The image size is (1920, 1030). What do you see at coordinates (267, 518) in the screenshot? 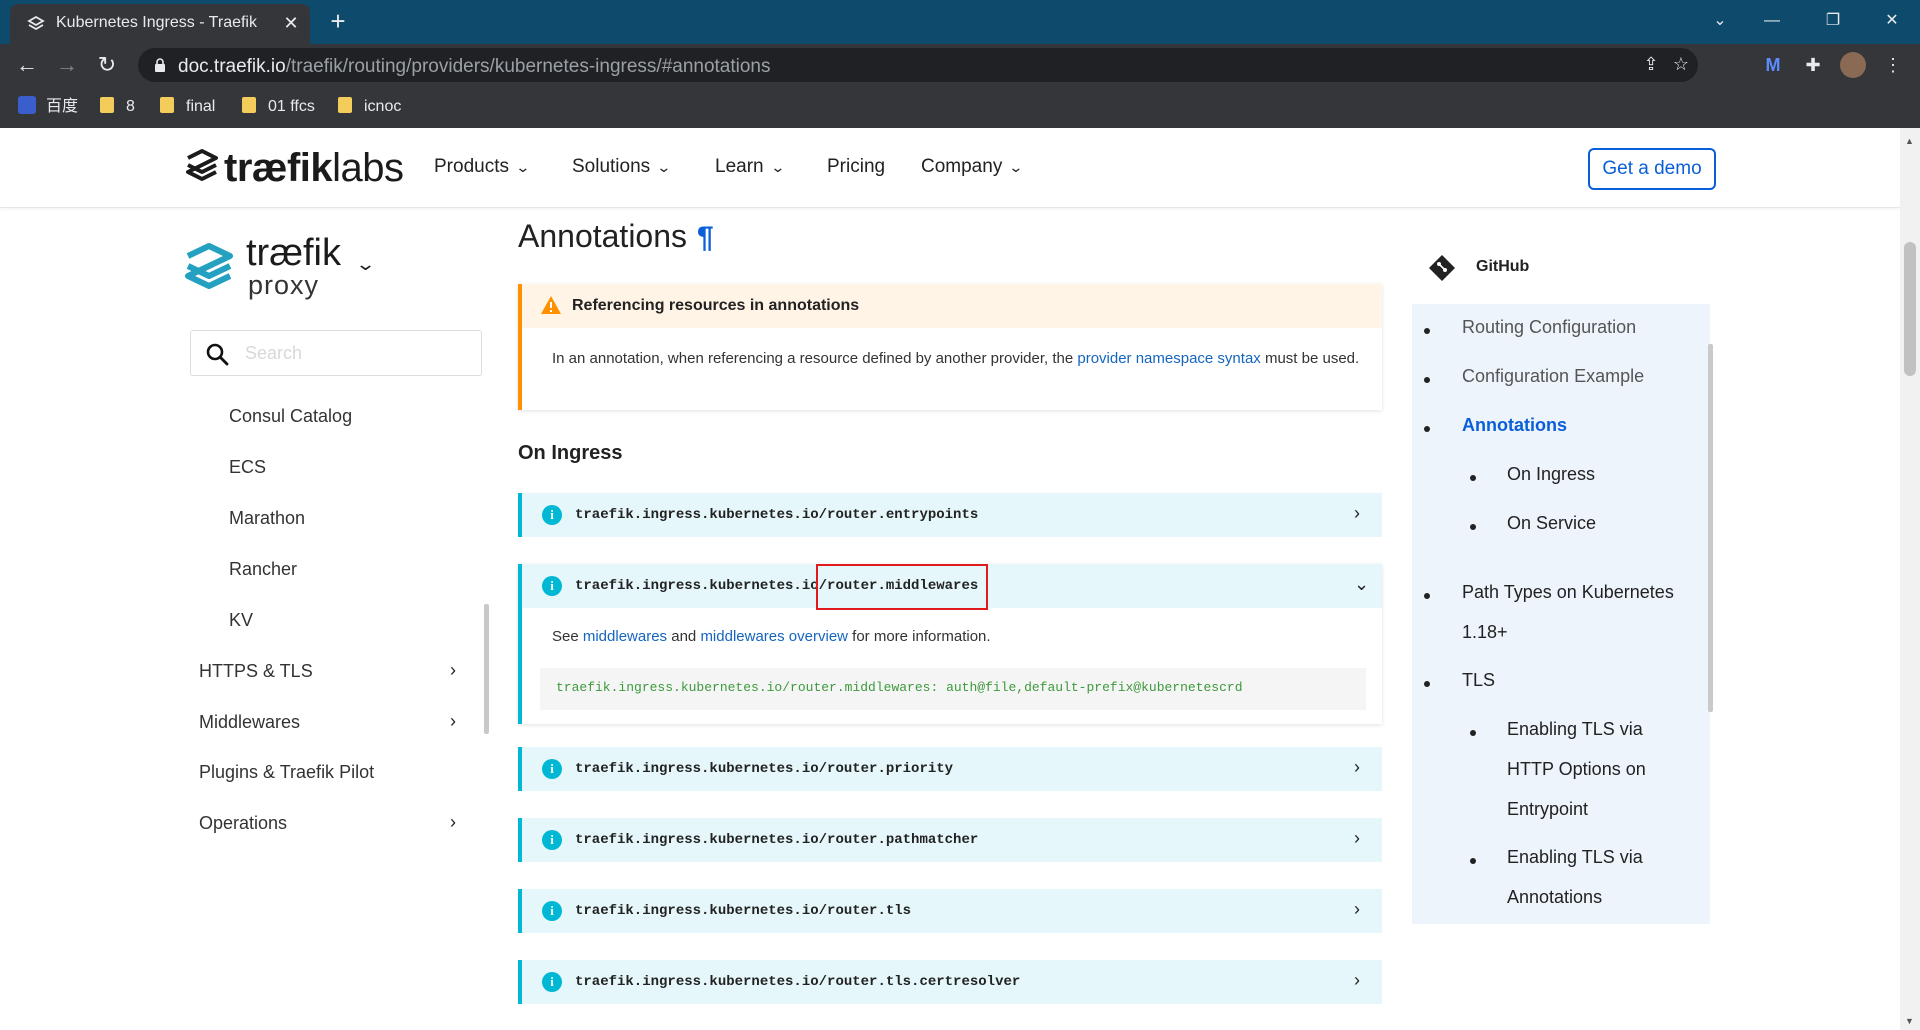
I see `sidebar-item-marathon: Marathon` at bounding box center [267, 518].